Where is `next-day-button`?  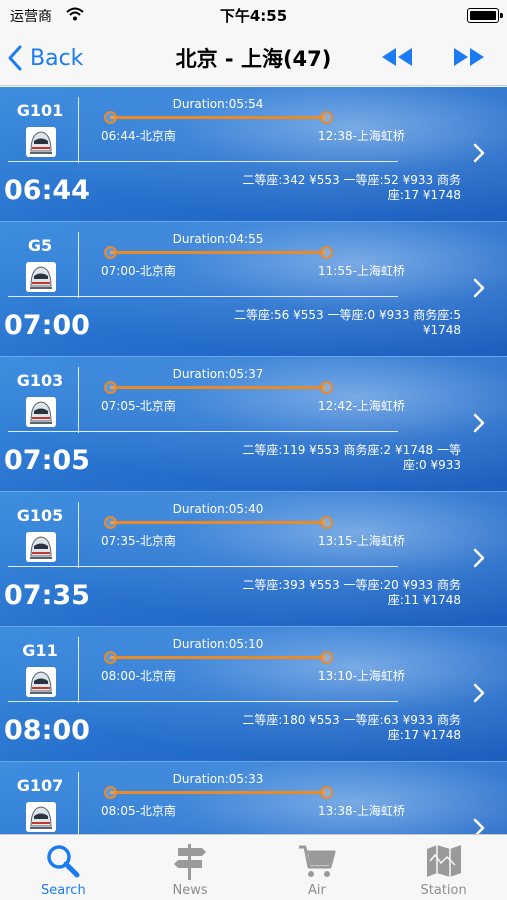
next-day-button is located at coordinates (469, 59).